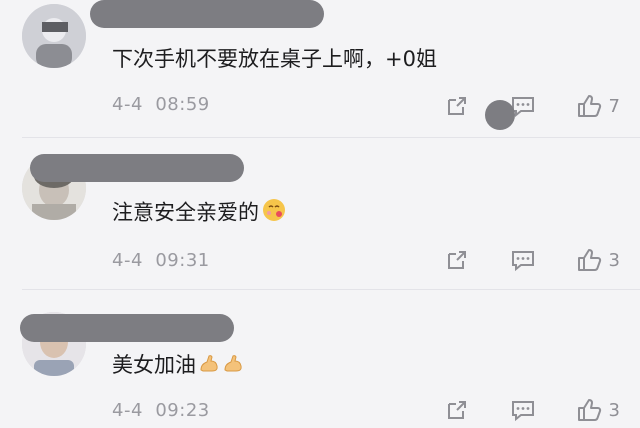  What do you see at coordinates (274, 213) in the screenshot?
I see `face-kiss-emoji` at bounding box center [274, 213].